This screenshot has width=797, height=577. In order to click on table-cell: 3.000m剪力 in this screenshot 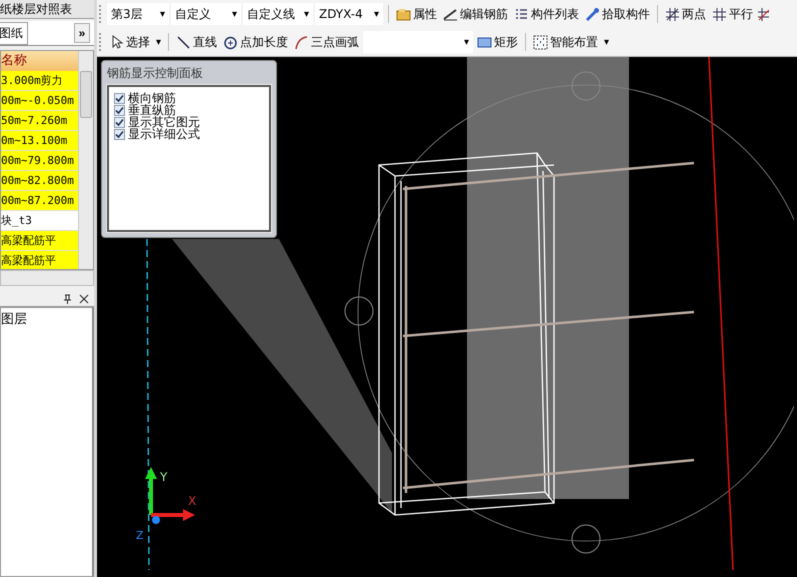, I will do `click(39, 81)`.